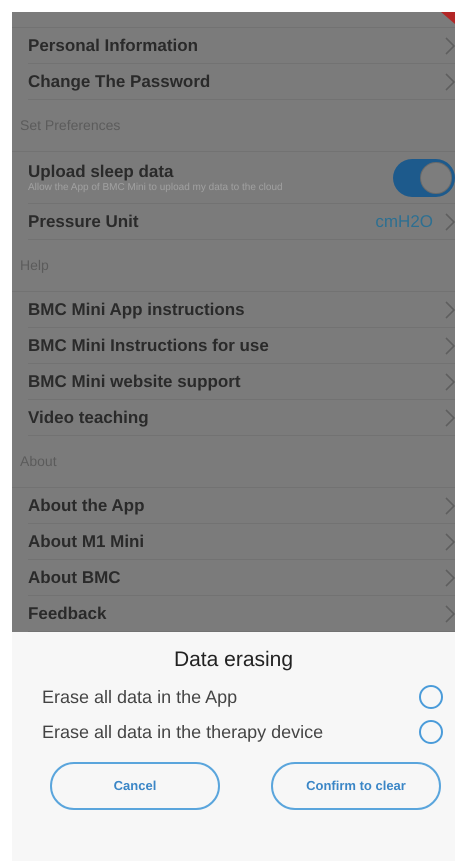  I want to click on cancel-button: Cancel, so click(135, 786).